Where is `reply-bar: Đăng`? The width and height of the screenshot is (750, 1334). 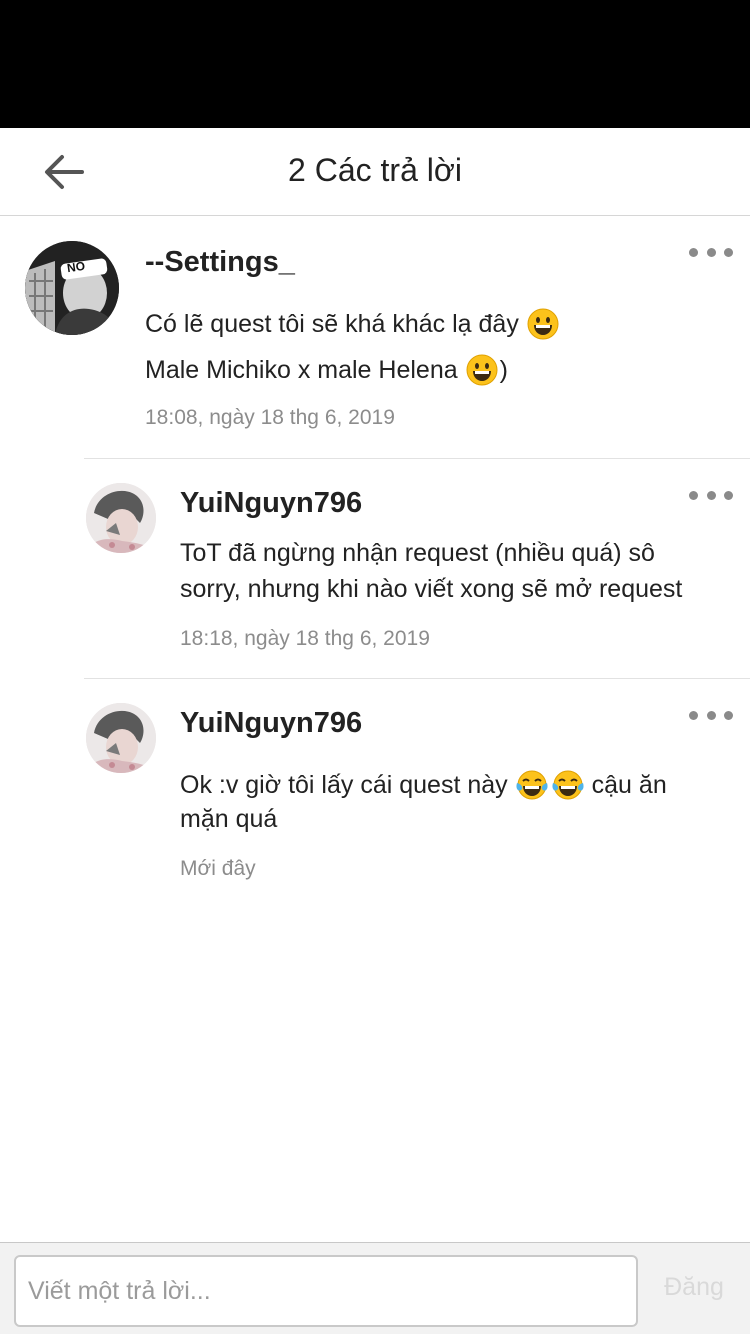 reply-bar: Đăng is located at coordinates (375, 1288).